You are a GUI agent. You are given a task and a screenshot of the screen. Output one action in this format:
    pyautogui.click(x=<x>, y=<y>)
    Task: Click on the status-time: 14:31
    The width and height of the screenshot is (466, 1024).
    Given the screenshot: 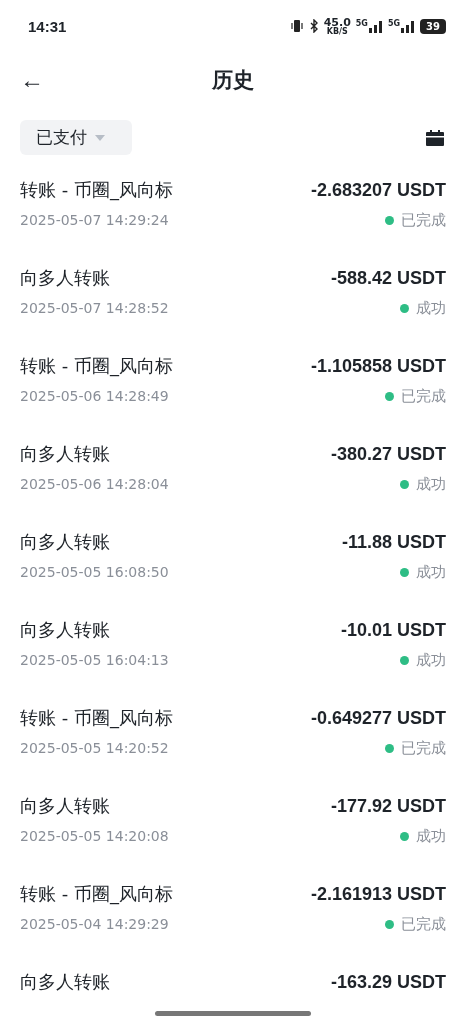 What is the action you would take?
    pyautogui.click(x=47, y=26)
    